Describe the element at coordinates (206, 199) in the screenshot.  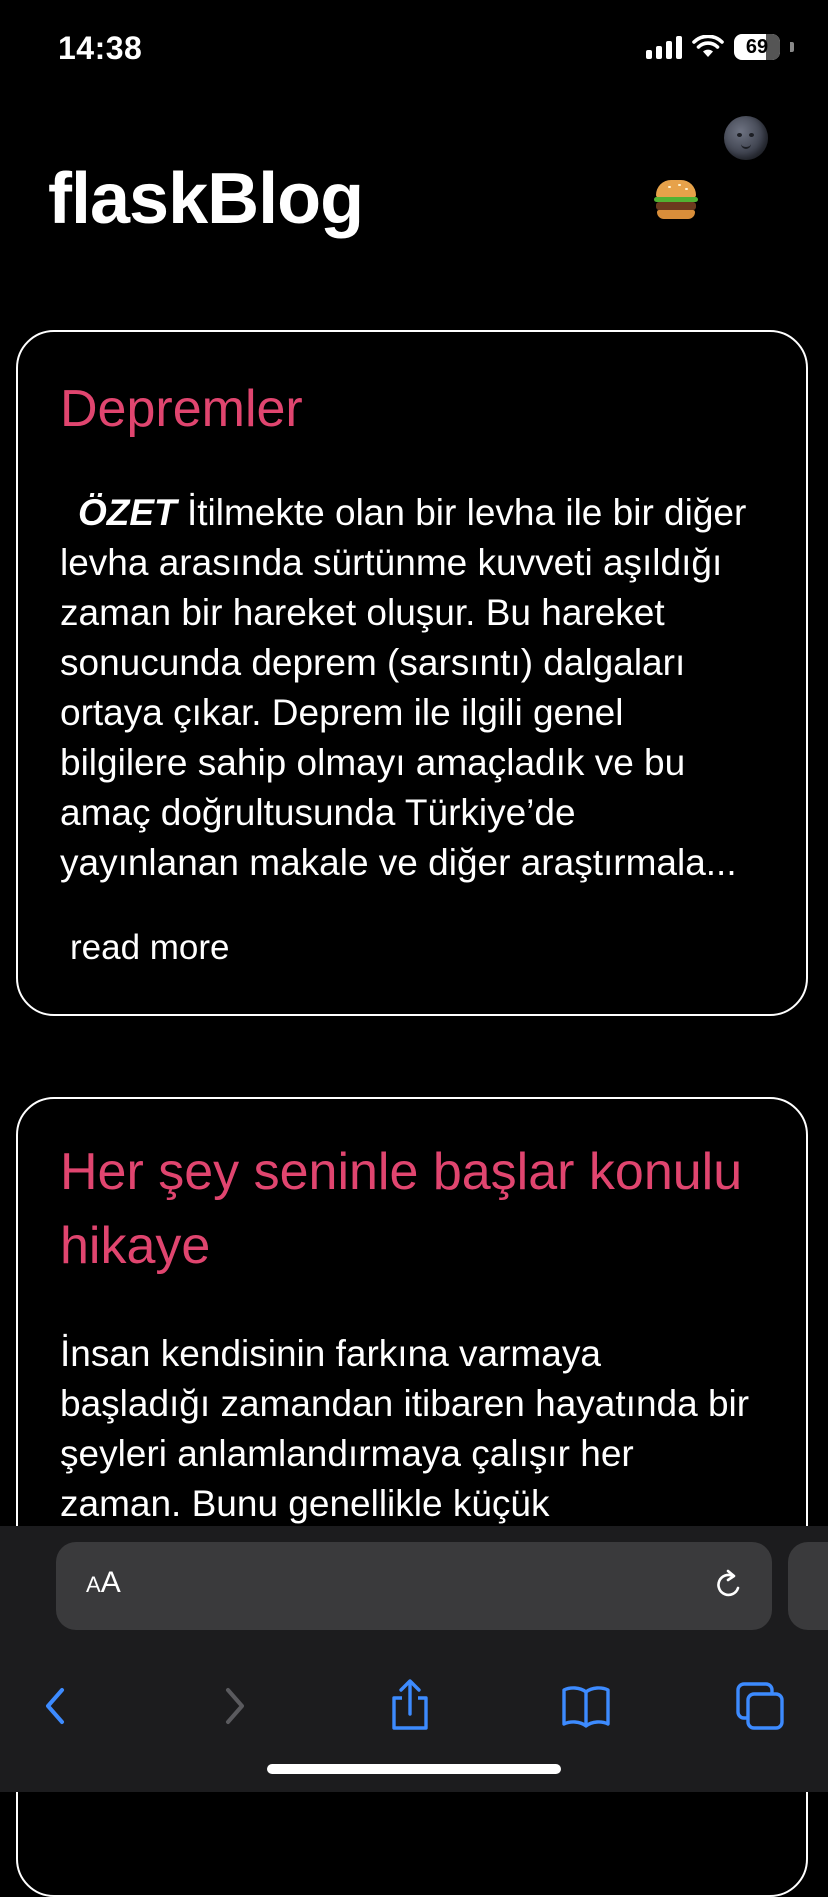
I see `site-title: flaskBlog` at that location.